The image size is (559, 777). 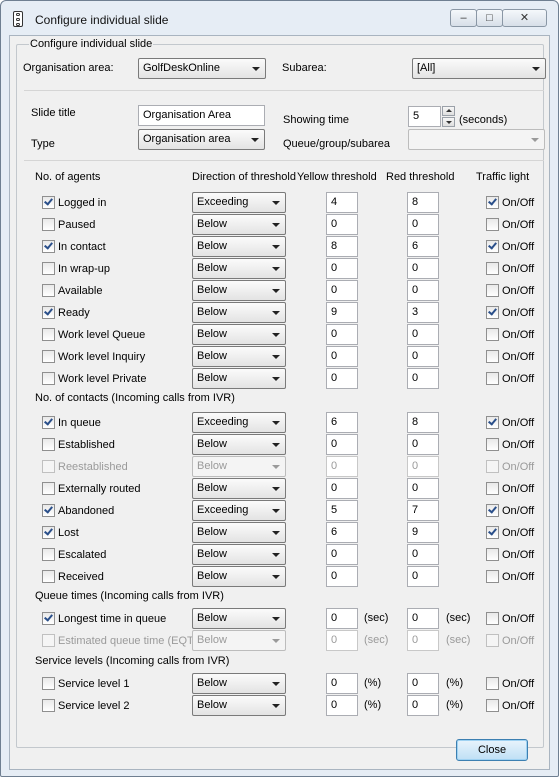 What do you see at coordinates (423, 246) in the screenshot?
I see `red-threshold-input: 6` at bounding box center [423, 246].